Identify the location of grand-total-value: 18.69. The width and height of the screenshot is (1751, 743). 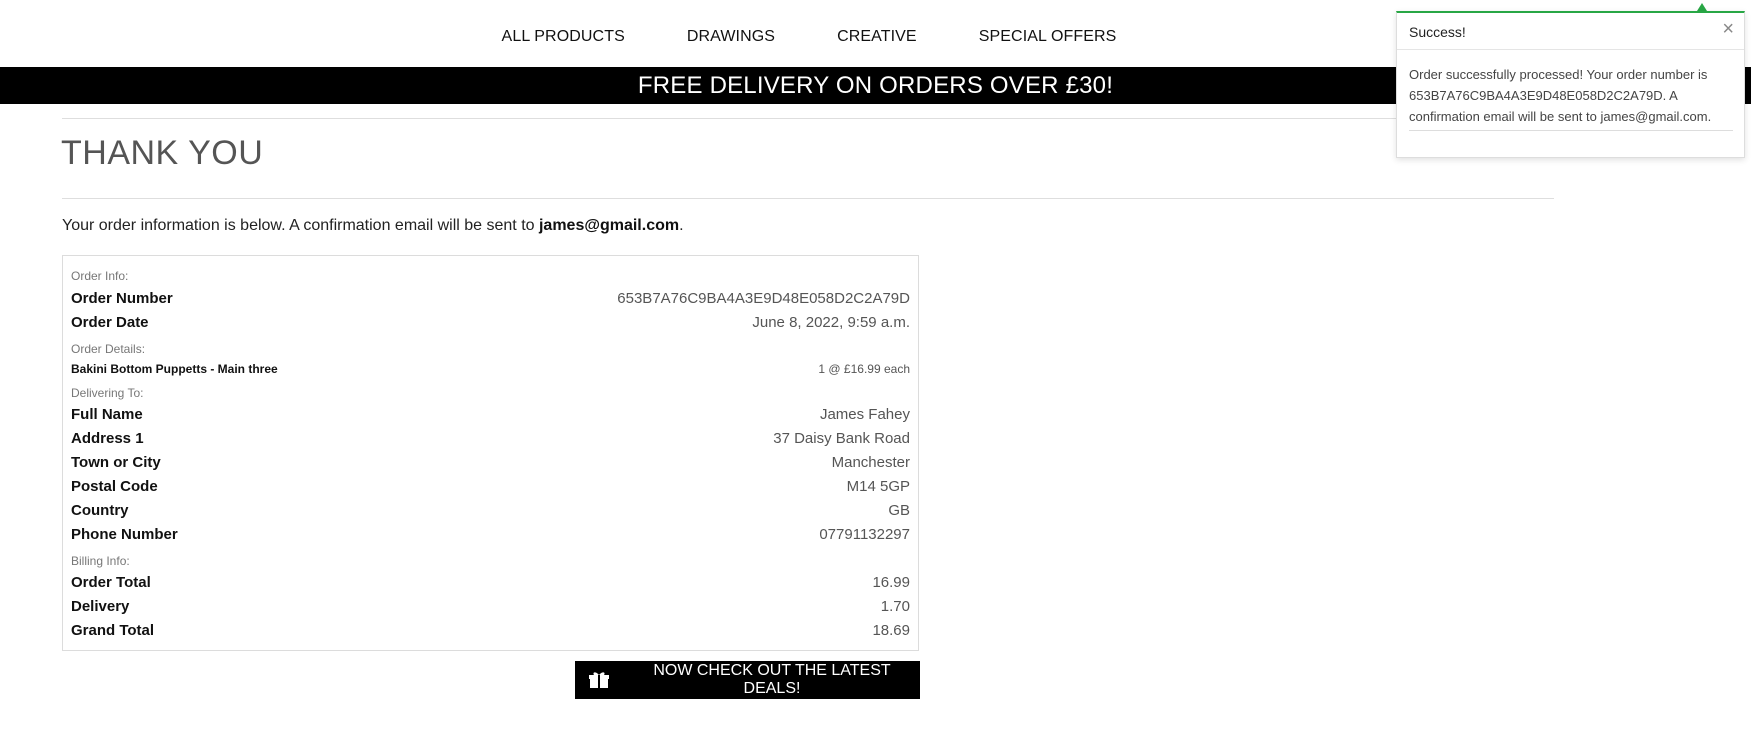
(891, 630).